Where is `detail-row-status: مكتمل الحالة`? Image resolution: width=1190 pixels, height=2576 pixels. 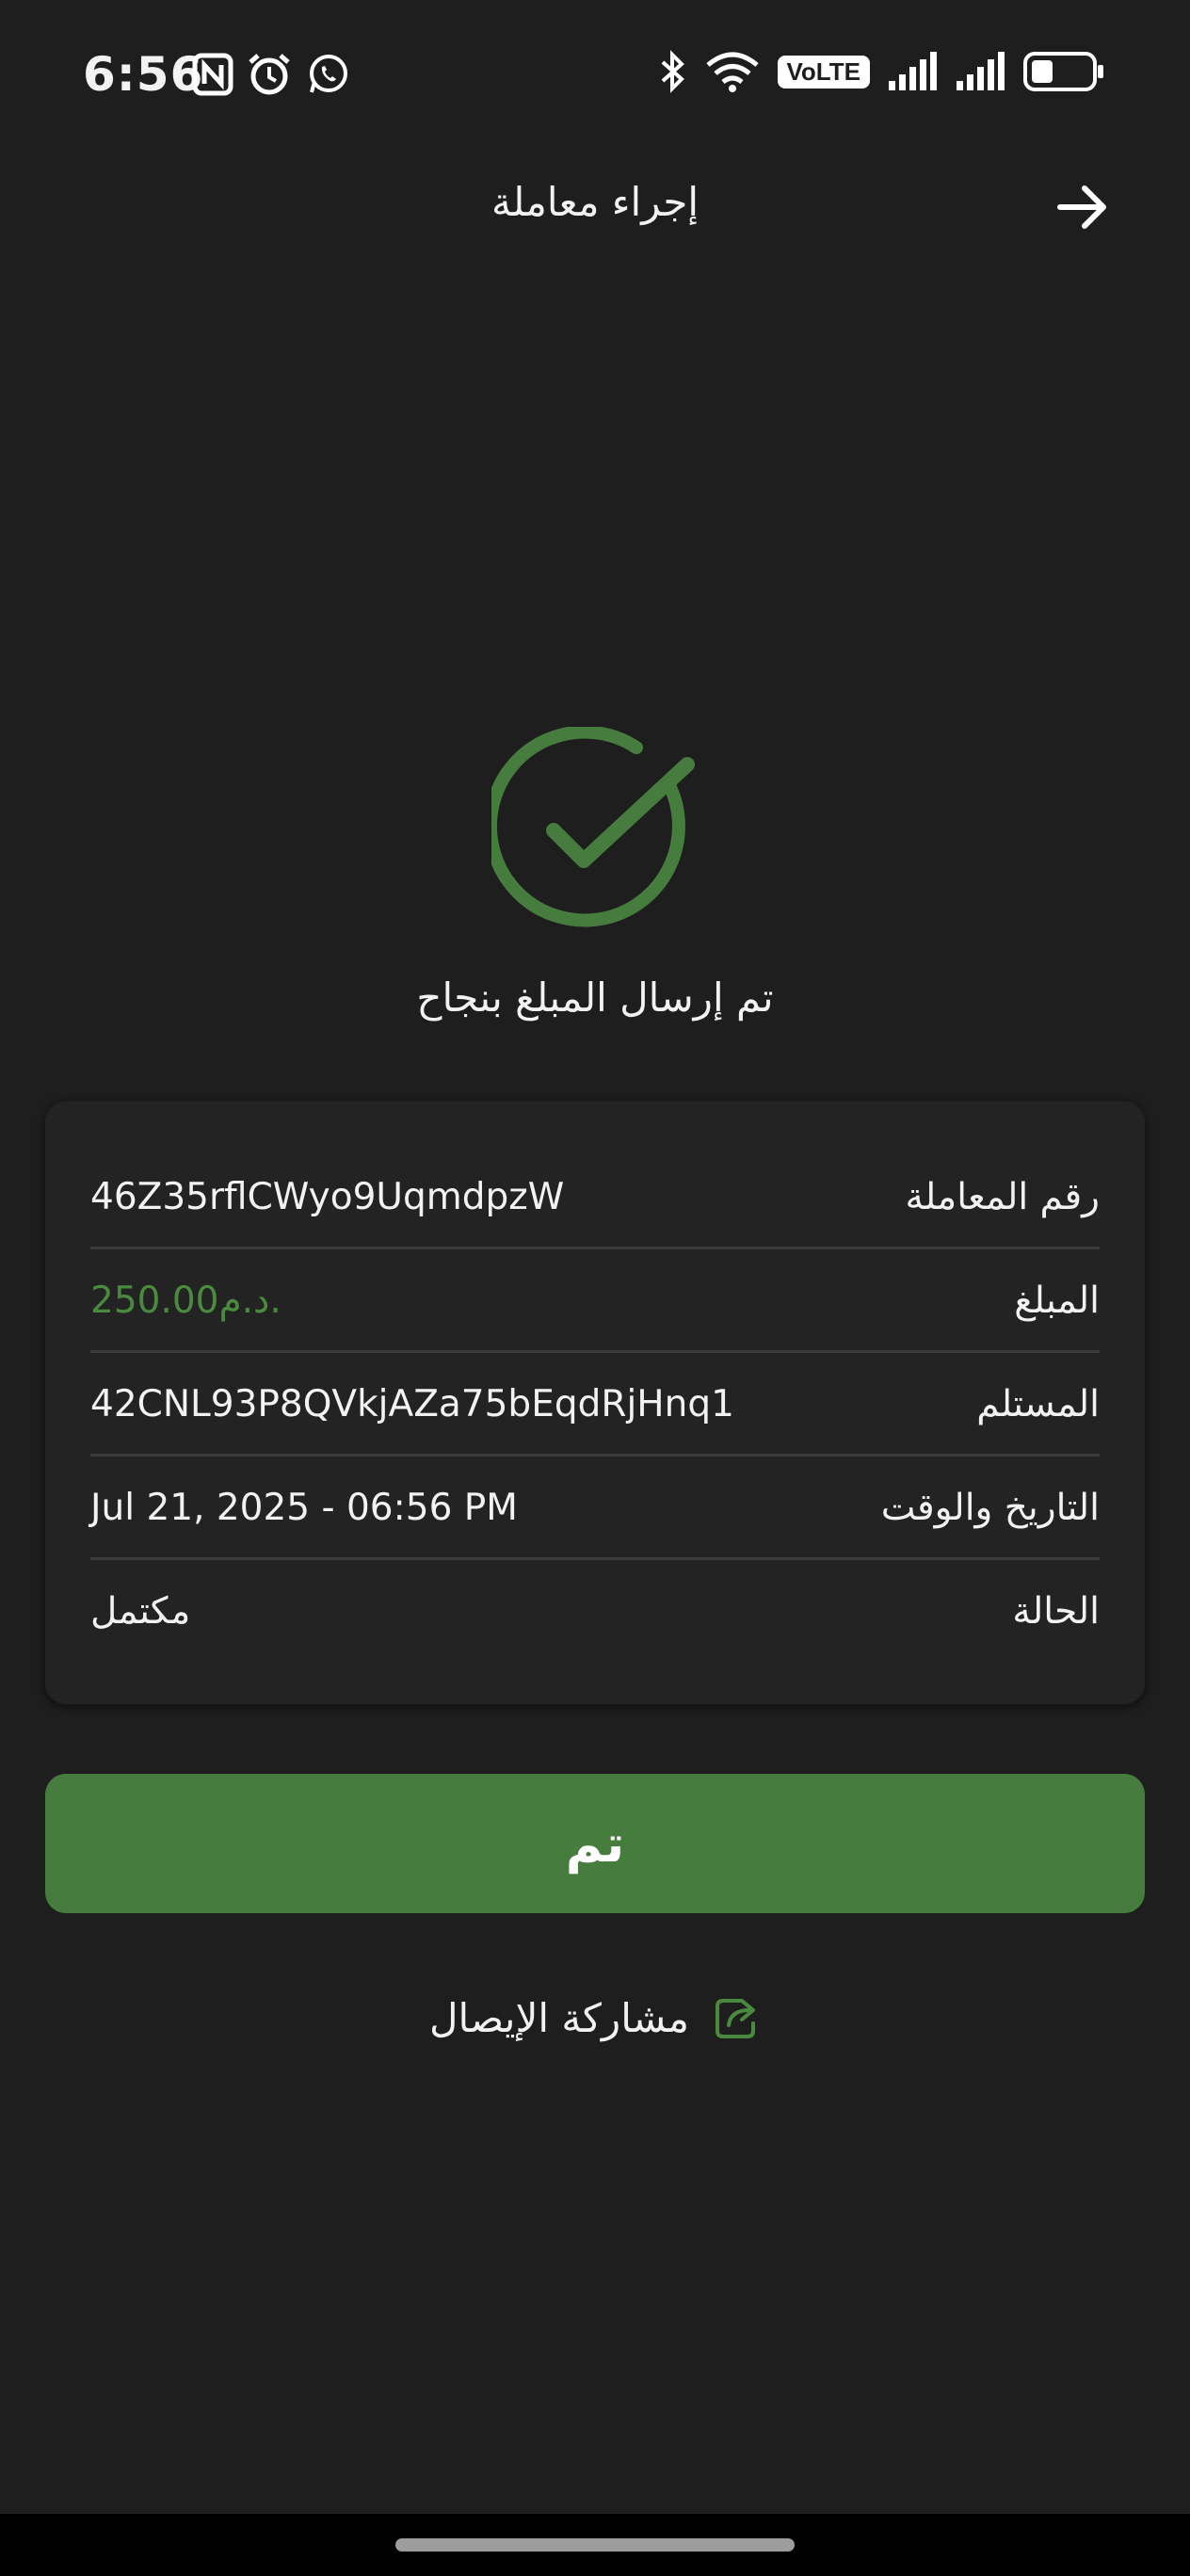 detail-row-status: مكتمل الحالة is located at coordinates (595, 1611).